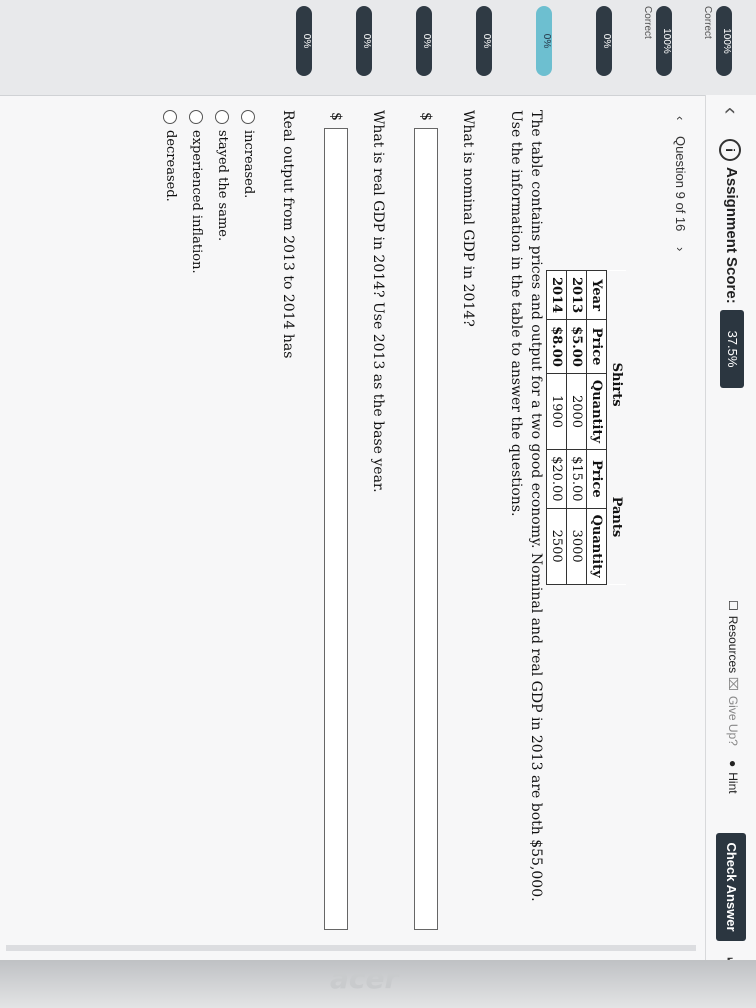  I want to click on cell-quantity: 1900, so click(556, 411).